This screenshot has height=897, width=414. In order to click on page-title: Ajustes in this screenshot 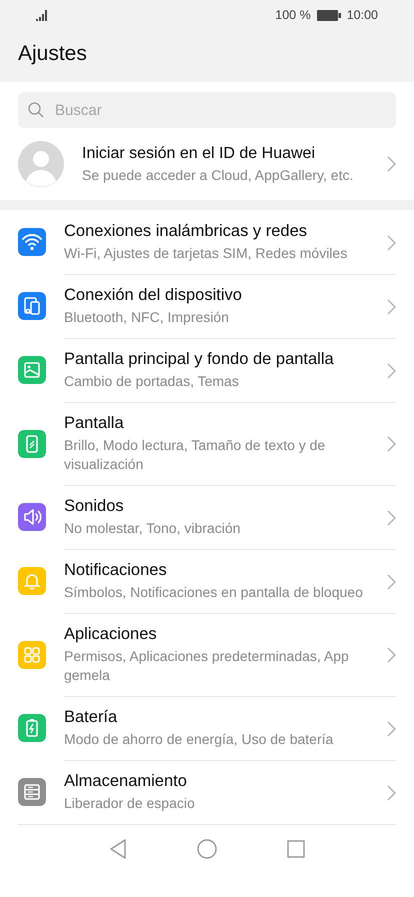, I will do `click(53, 53)`.